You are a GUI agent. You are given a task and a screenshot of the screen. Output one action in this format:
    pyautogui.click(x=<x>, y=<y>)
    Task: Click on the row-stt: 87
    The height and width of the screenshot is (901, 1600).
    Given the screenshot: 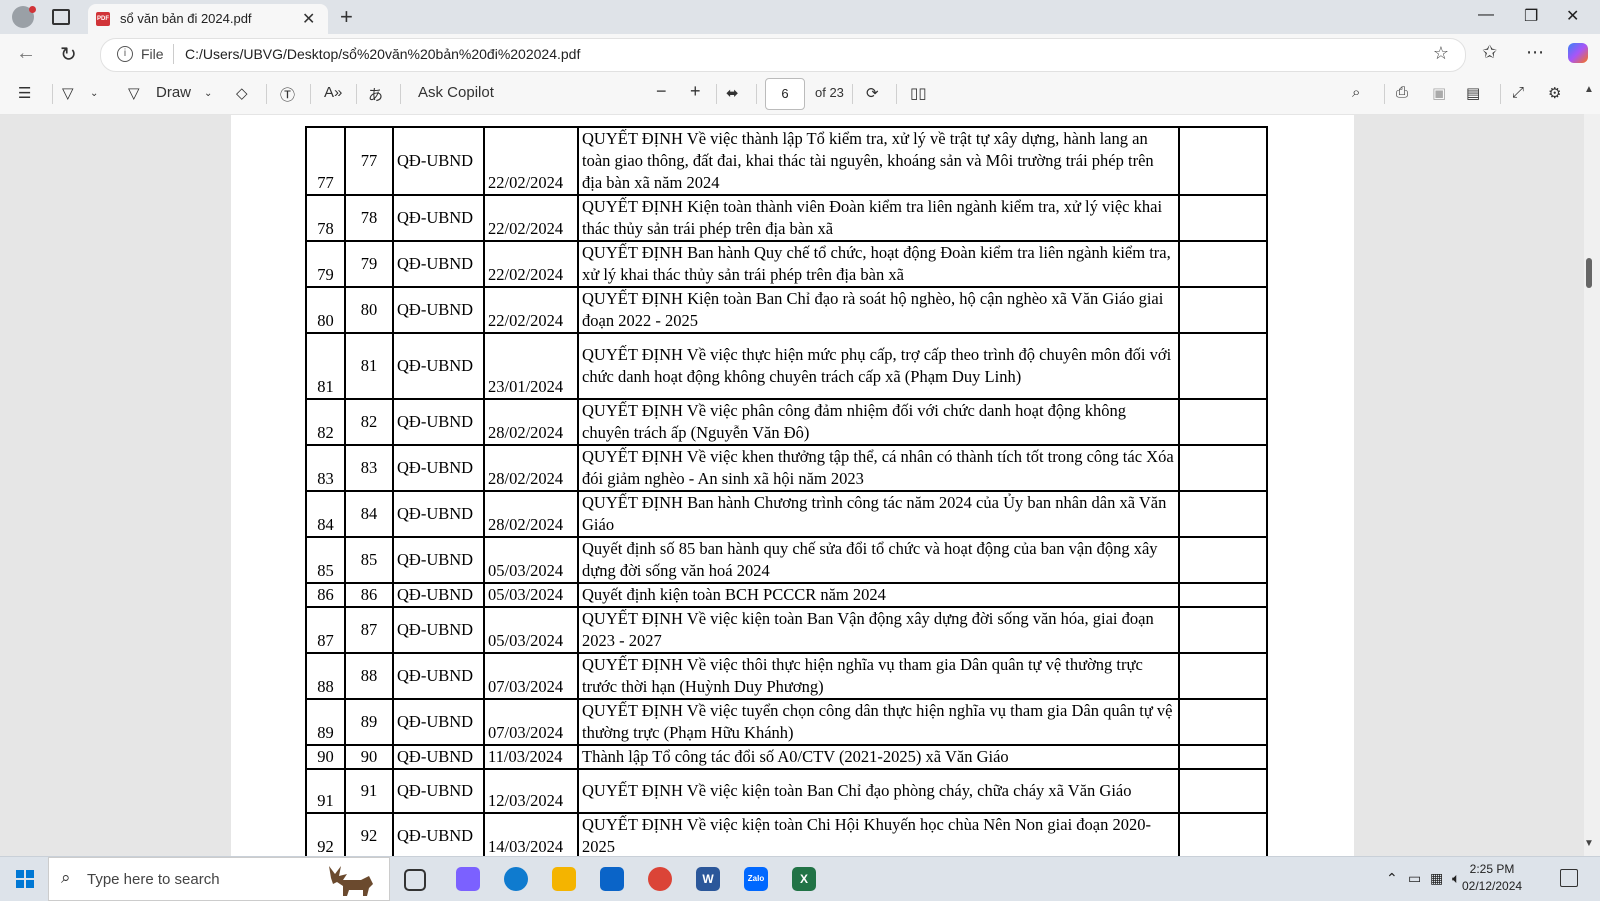 What is the action you would take?
    pyautogui.click(x=325, y=630)
    